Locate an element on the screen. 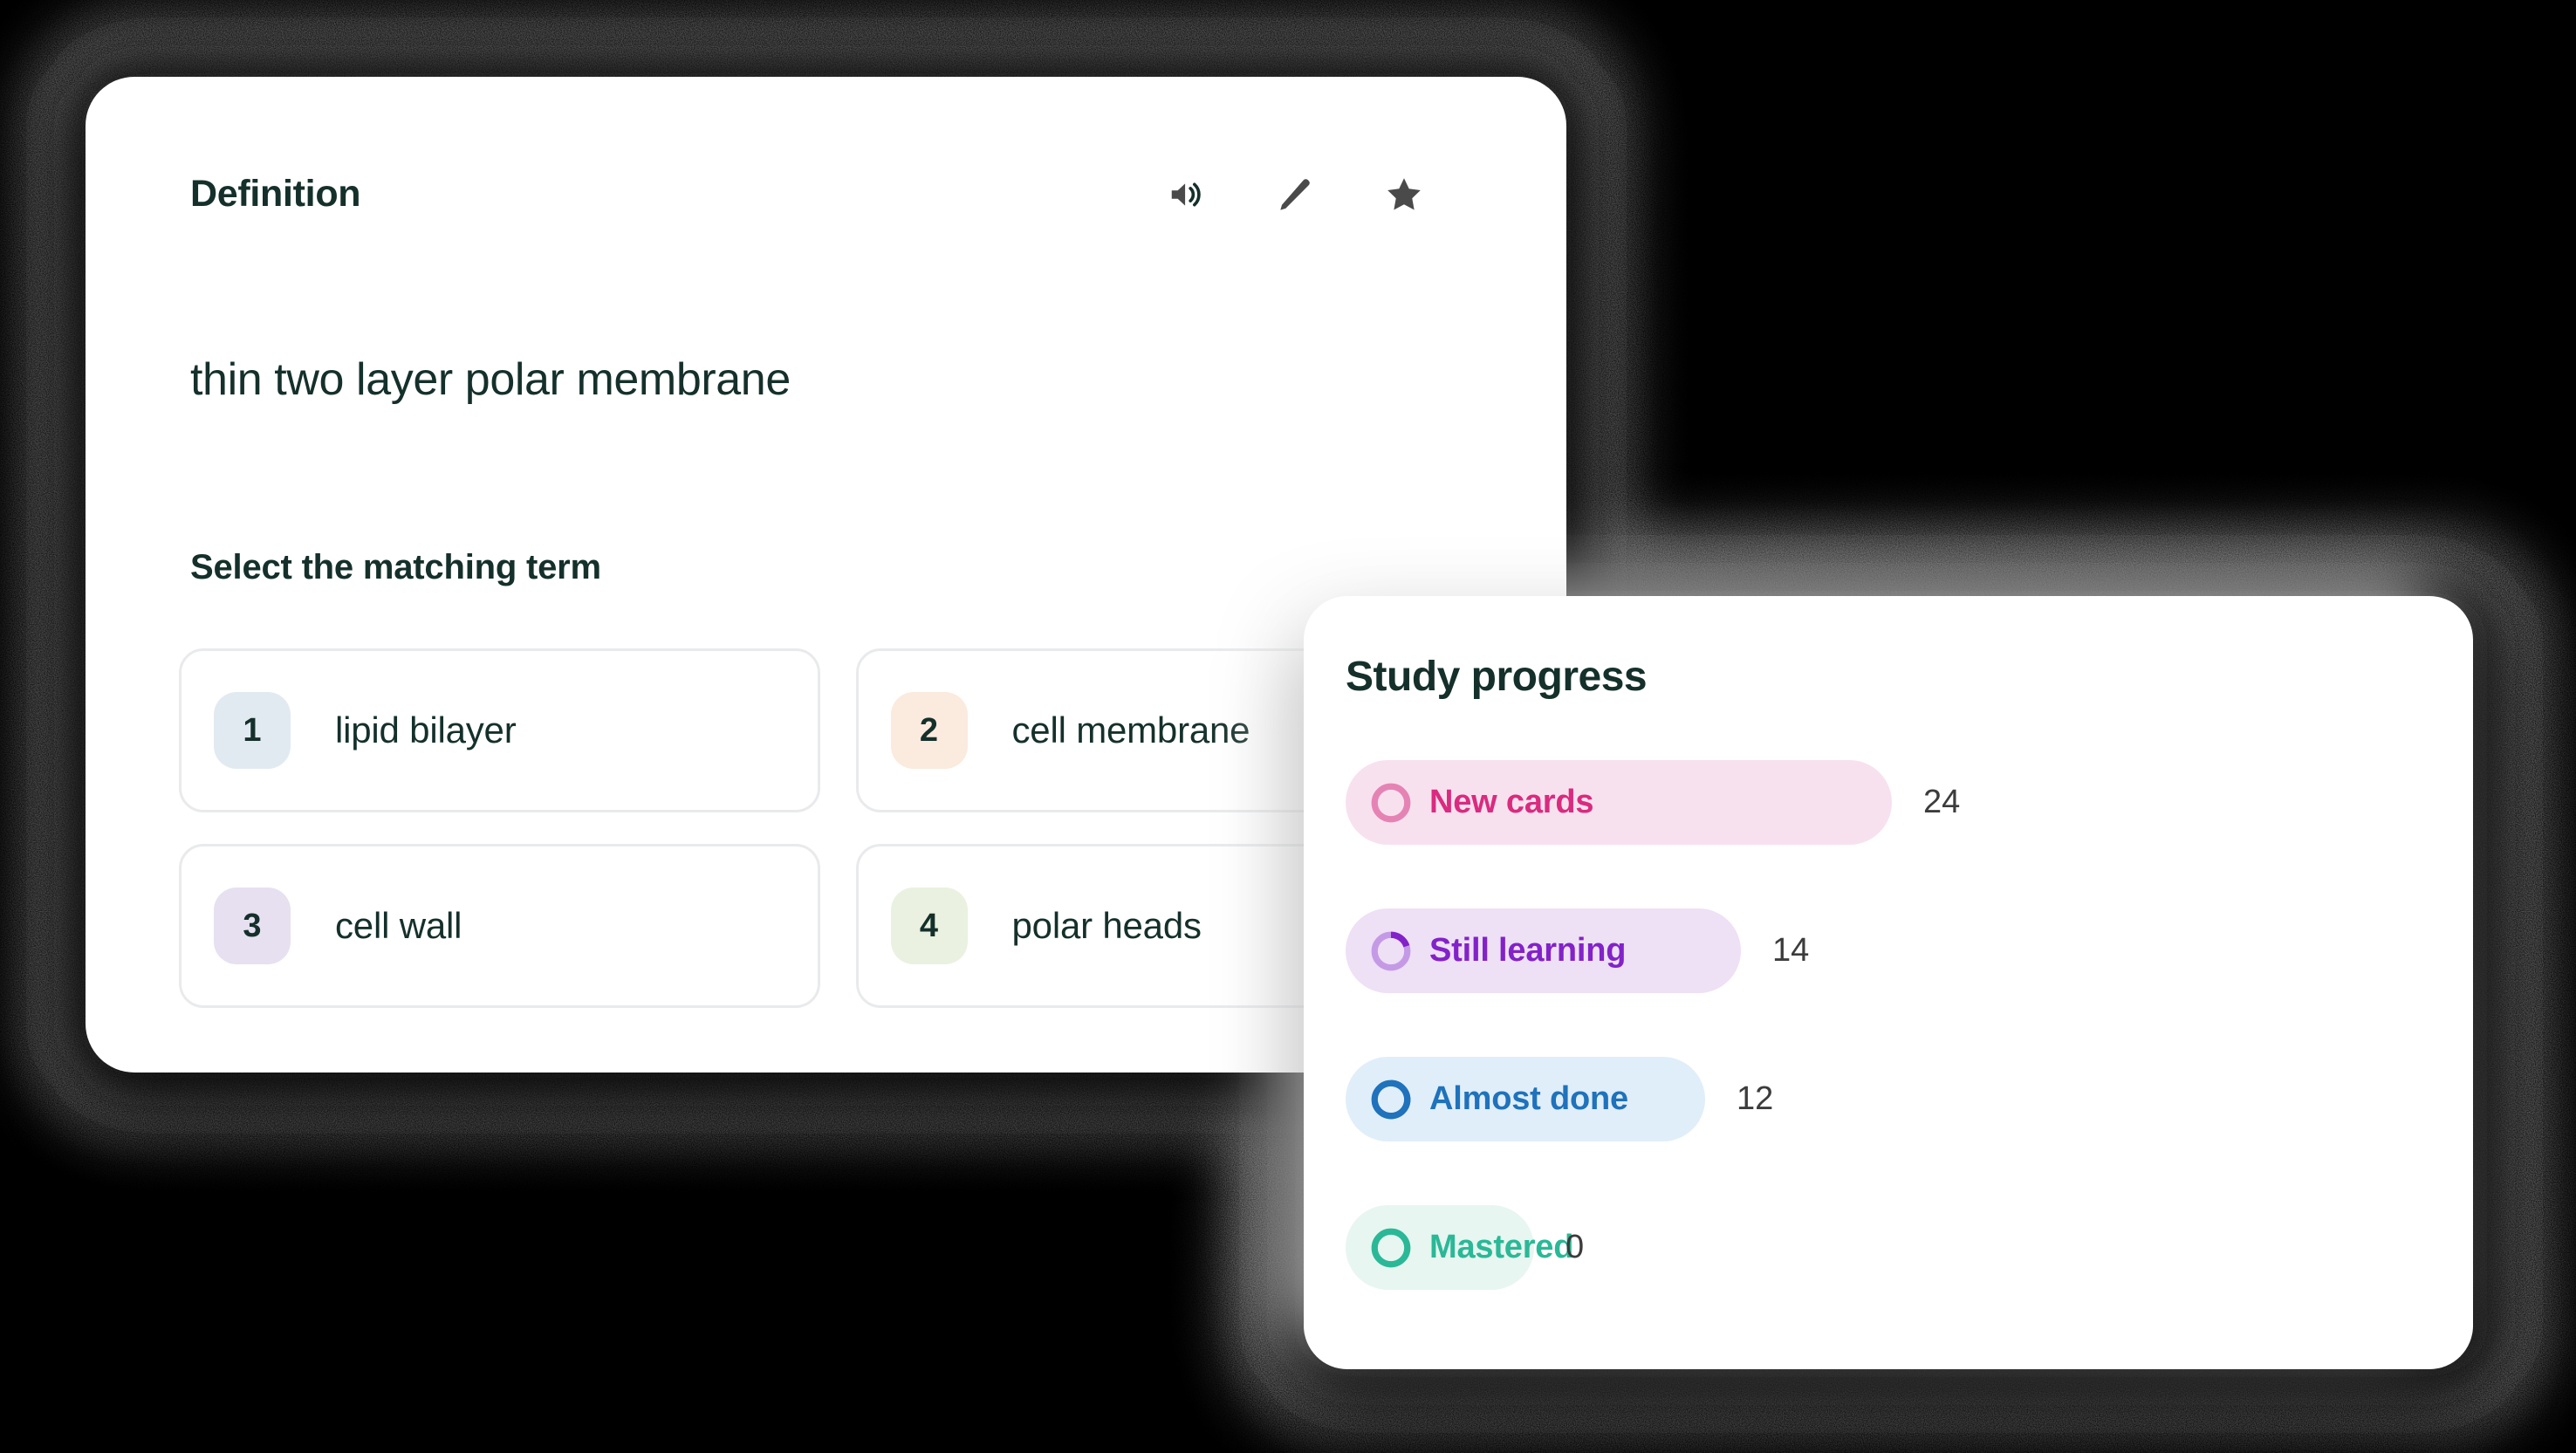  progress-row-count: 14 is located at coordinates (1791, 951).